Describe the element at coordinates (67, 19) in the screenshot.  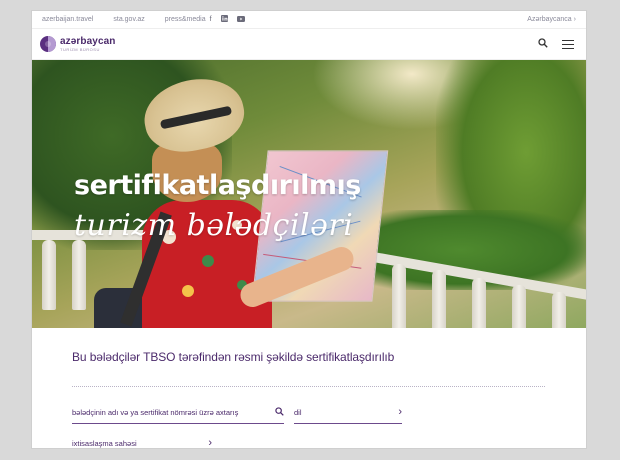
I see `link-azerbaijan-travel: azerbaijan.travel` at that location.